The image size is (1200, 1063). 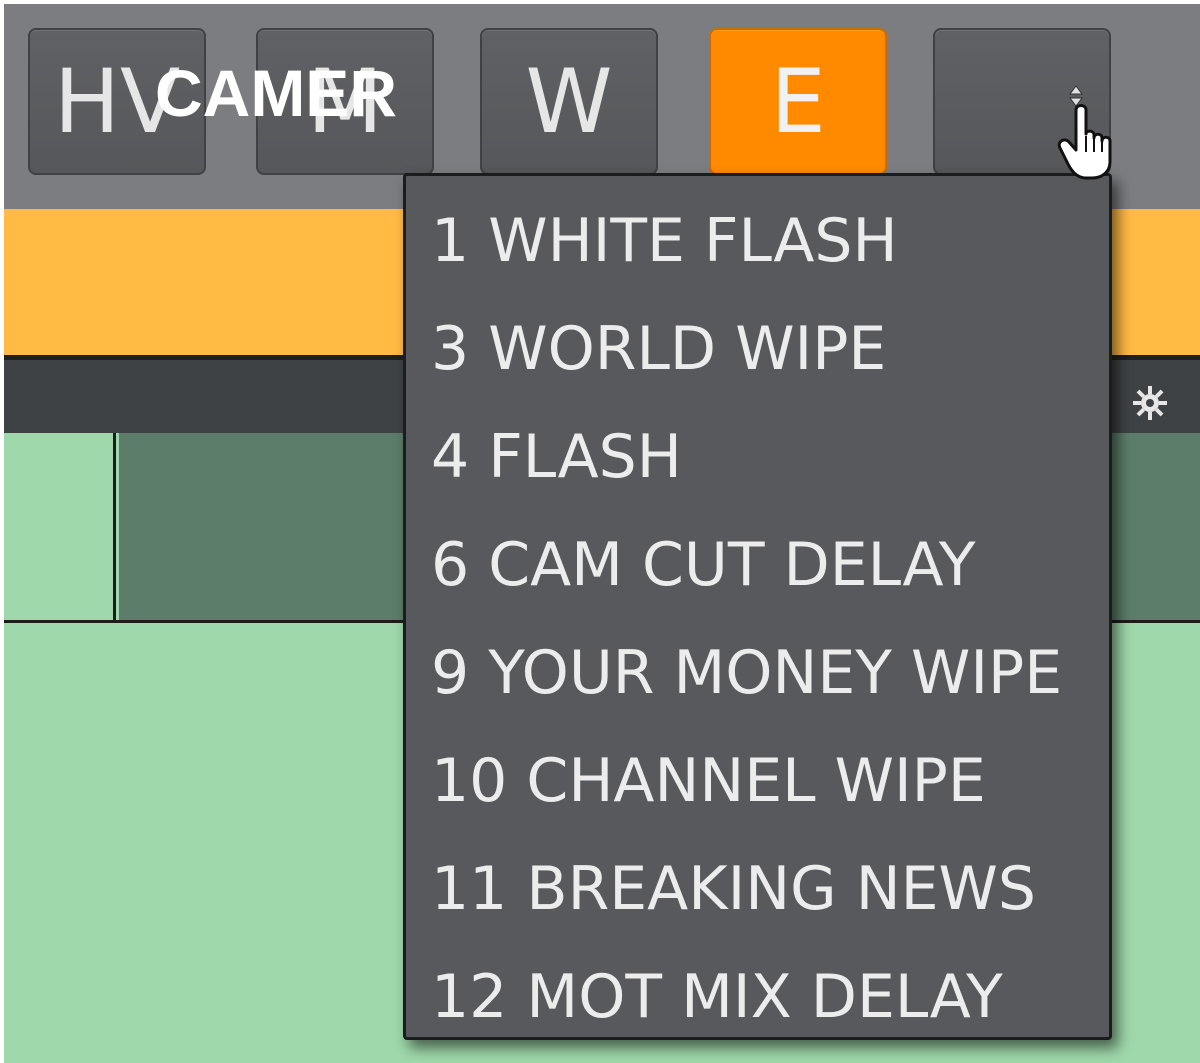 I want to click on gear-icon, so click(x=1150, y=403).